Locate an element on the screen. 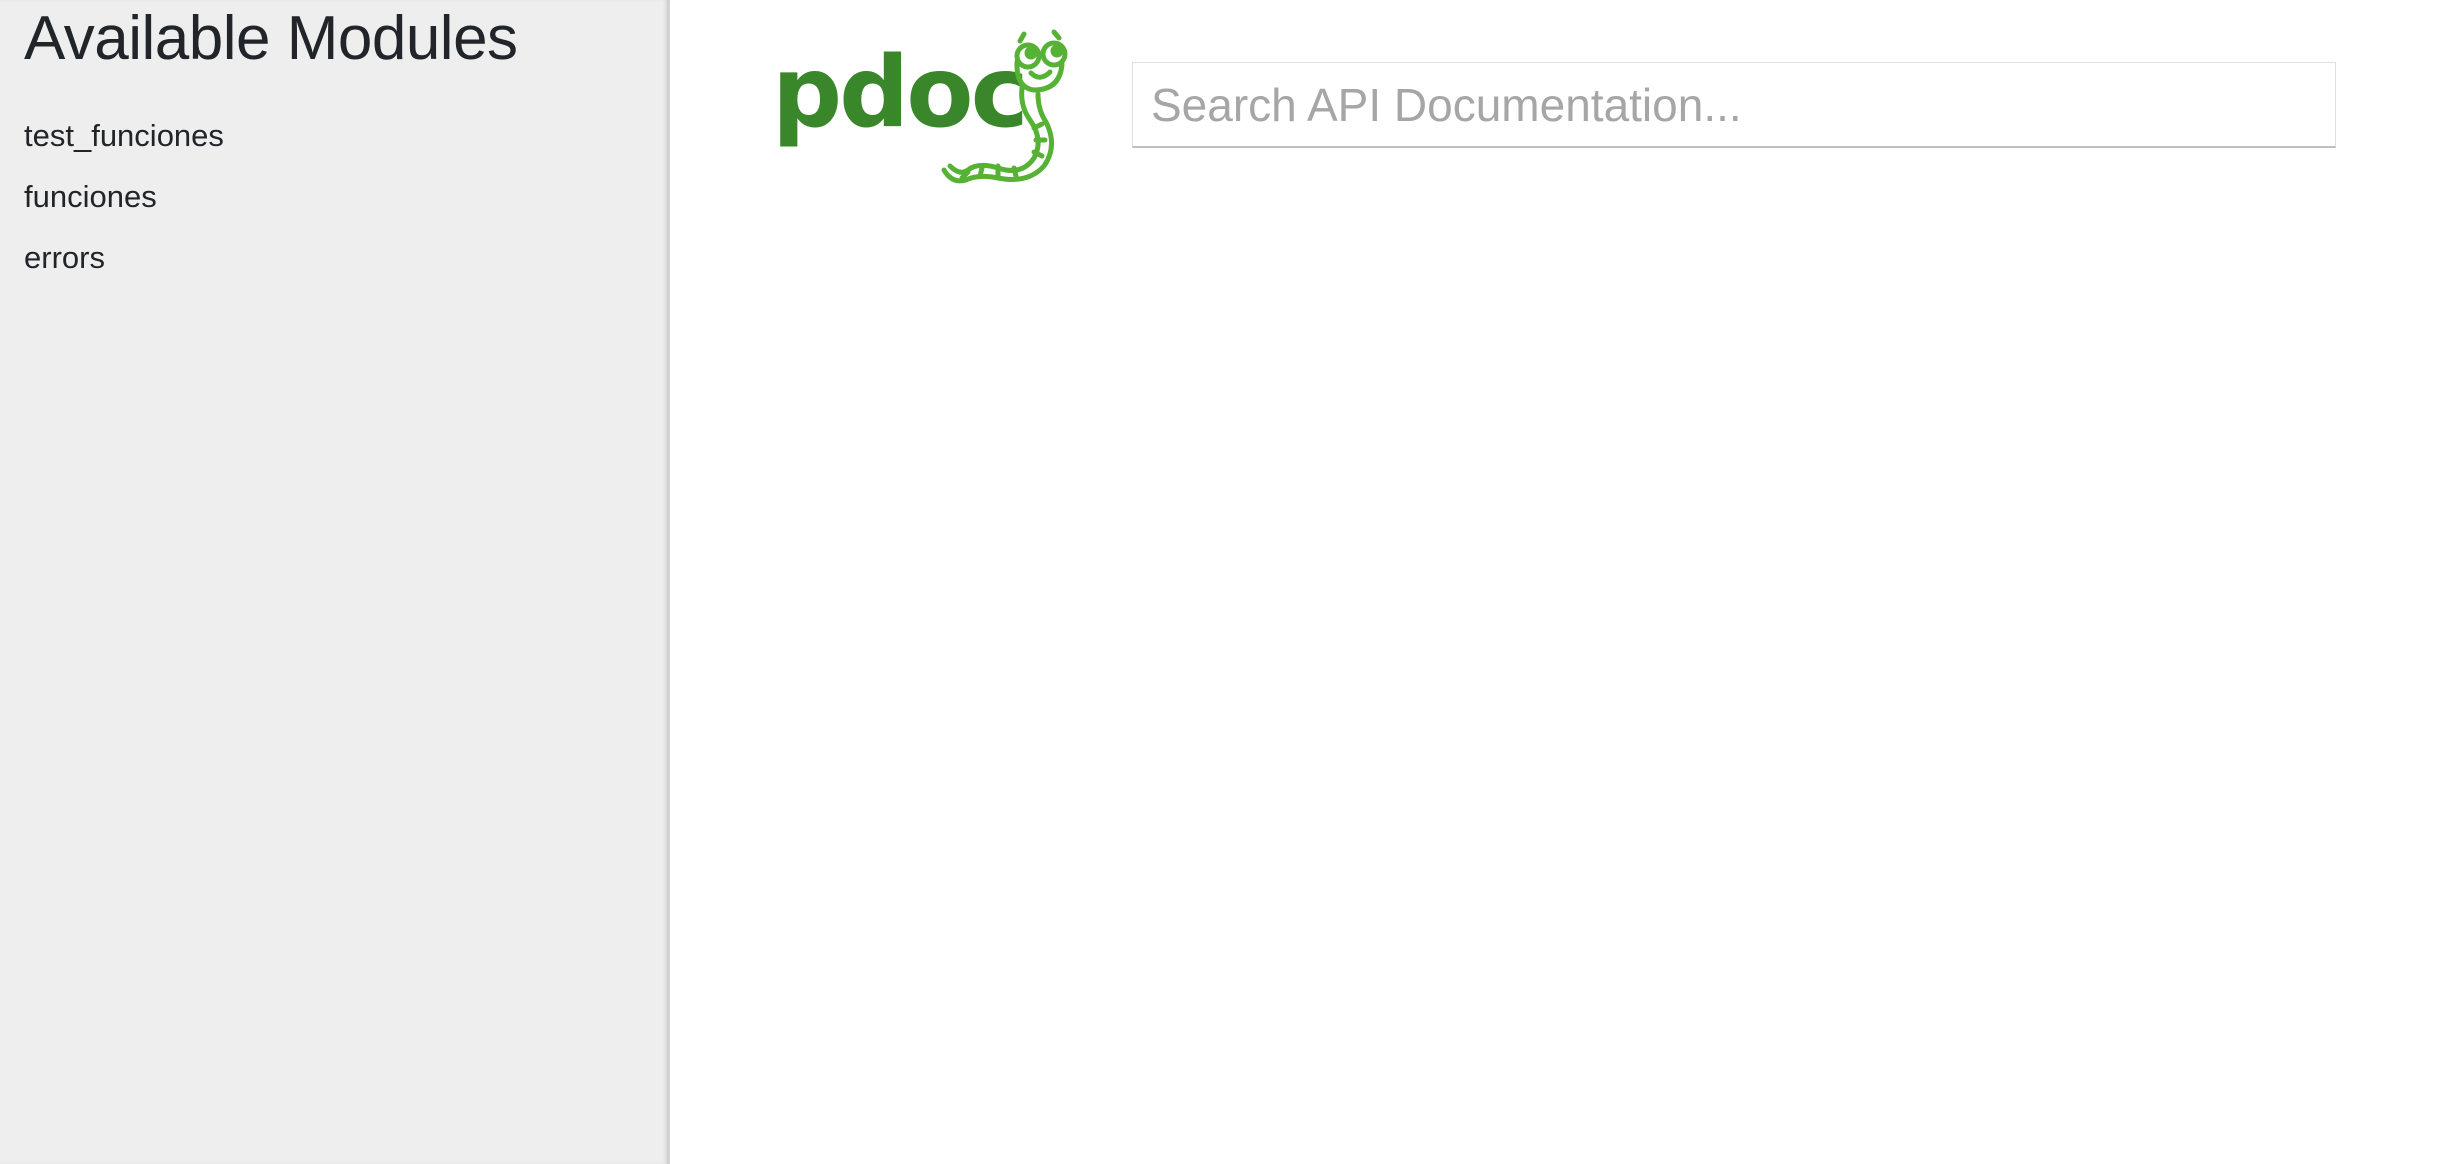 Image resolution: width=2464 pixels, height=1164 pixels. module-link-errors: errors is located at coordinates (64, 257).